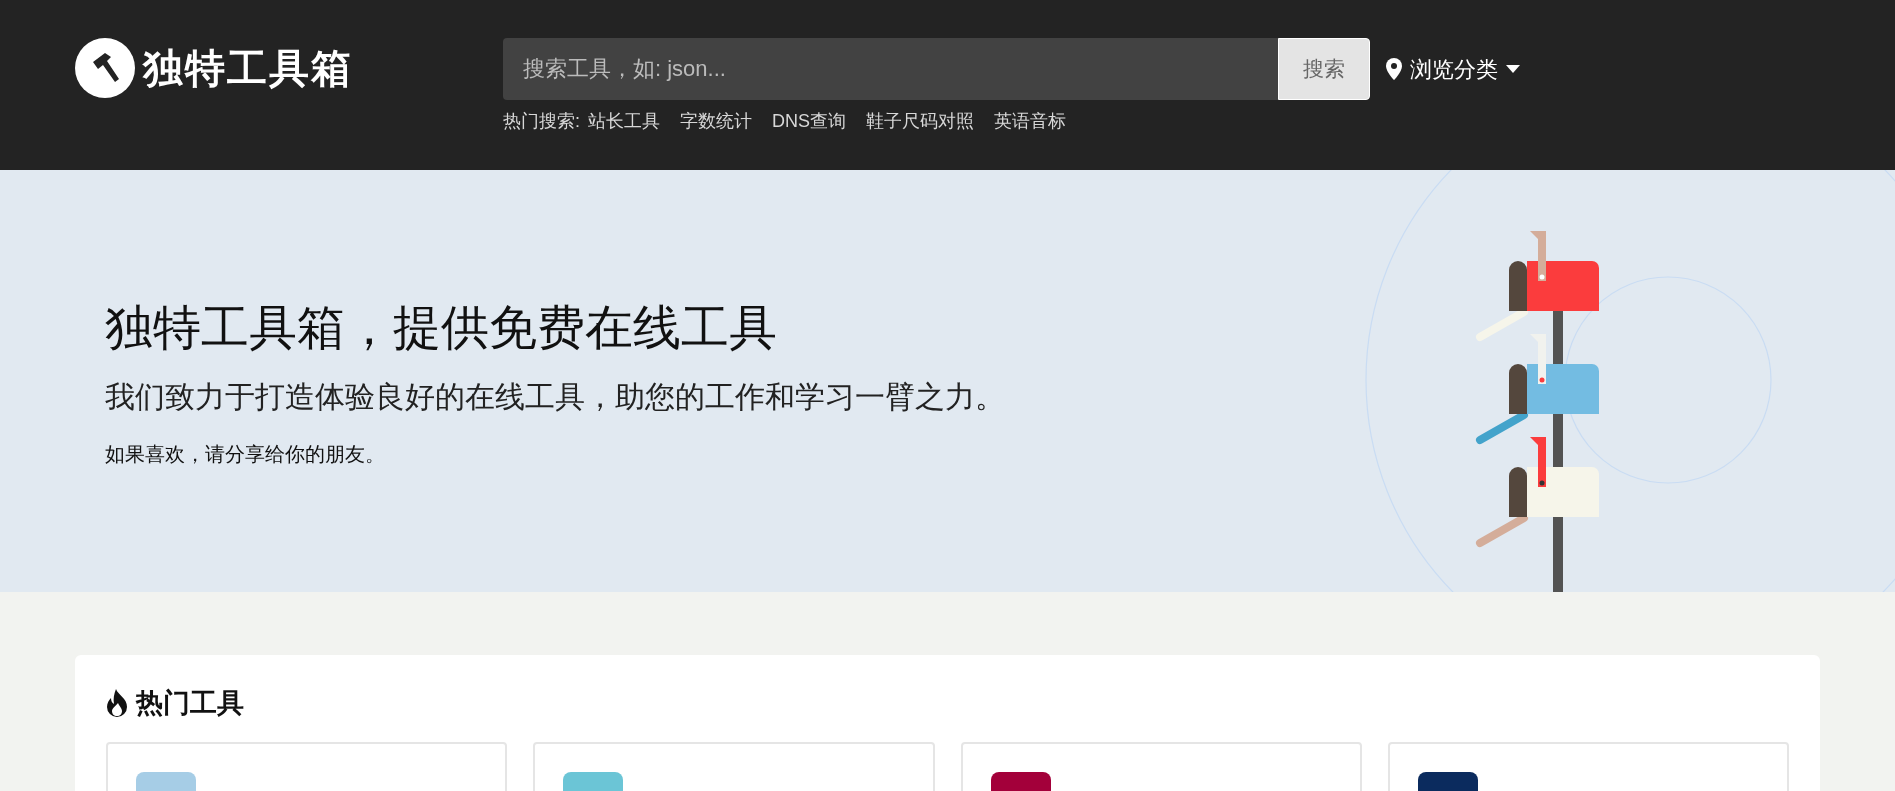 The width and height of the screenshot is (1895, 791). What do you see at coordinates (1394, 69) in the screenshot?
I see `location-pin-icon` at bounding box center [1394, 69].